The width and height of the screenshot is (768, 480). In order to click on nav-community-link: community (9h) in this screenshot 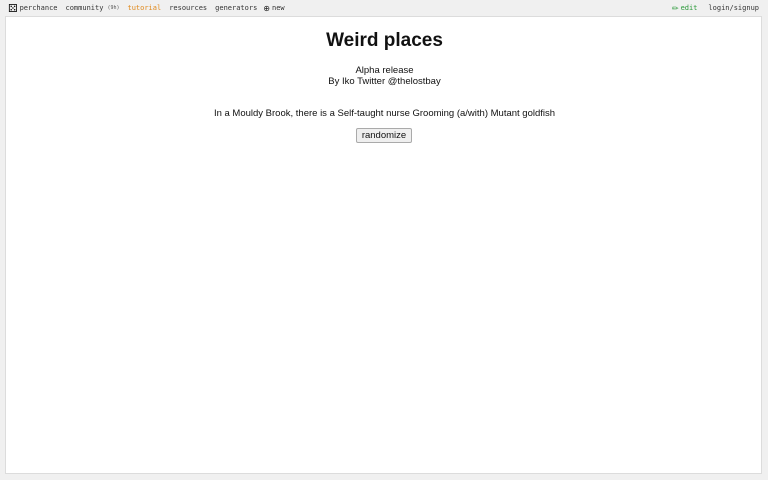, I will do `click(92, 8)`.